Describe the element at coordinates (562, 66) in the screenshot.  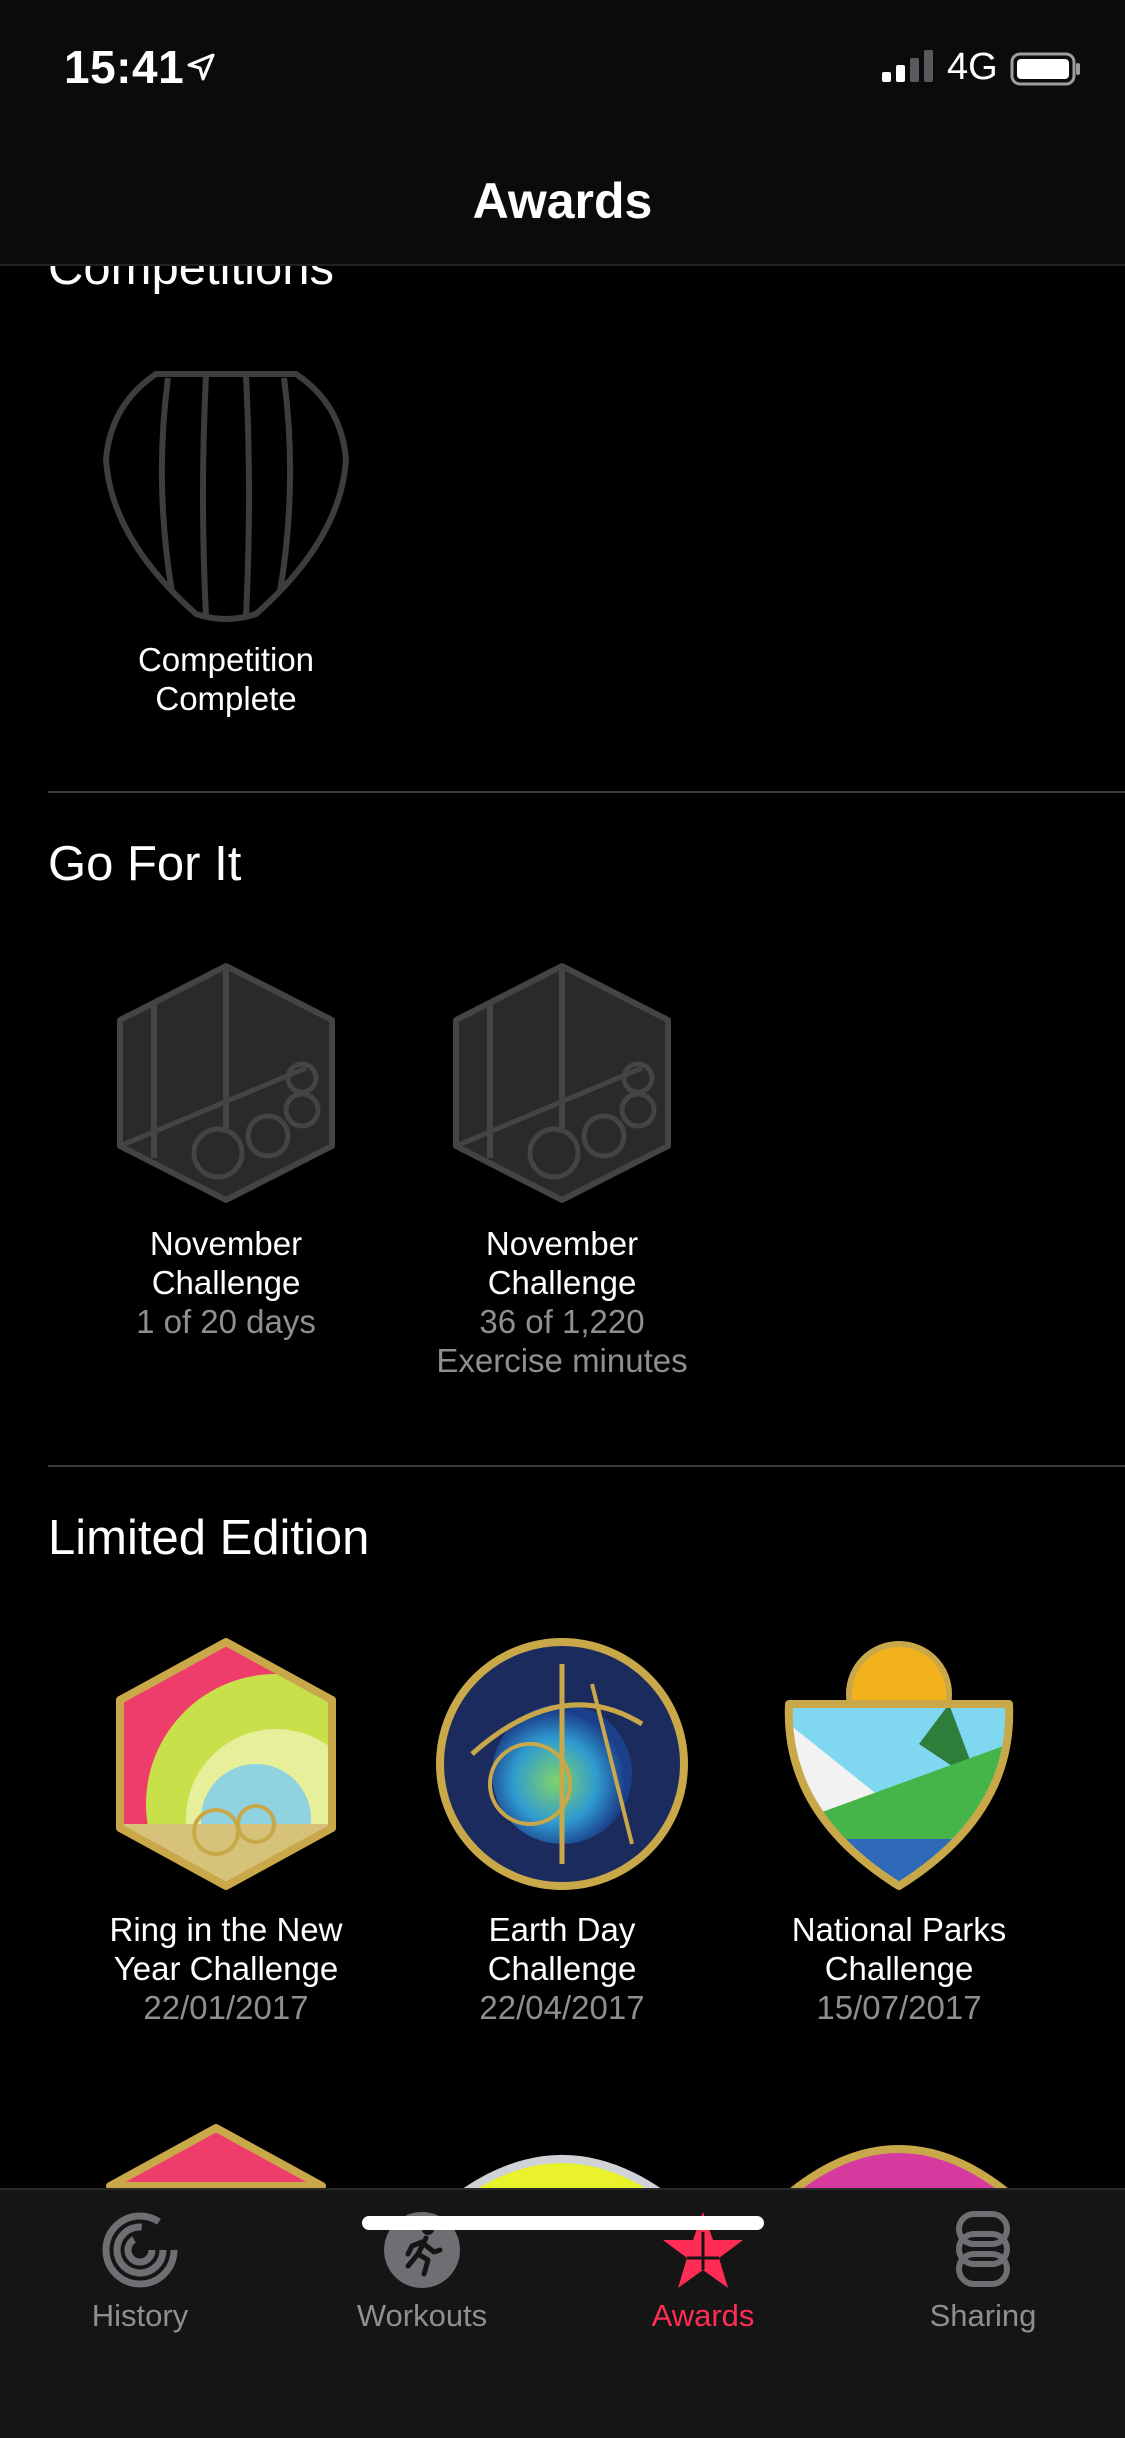
I see `status-bar: 15:41 4G` at that location.